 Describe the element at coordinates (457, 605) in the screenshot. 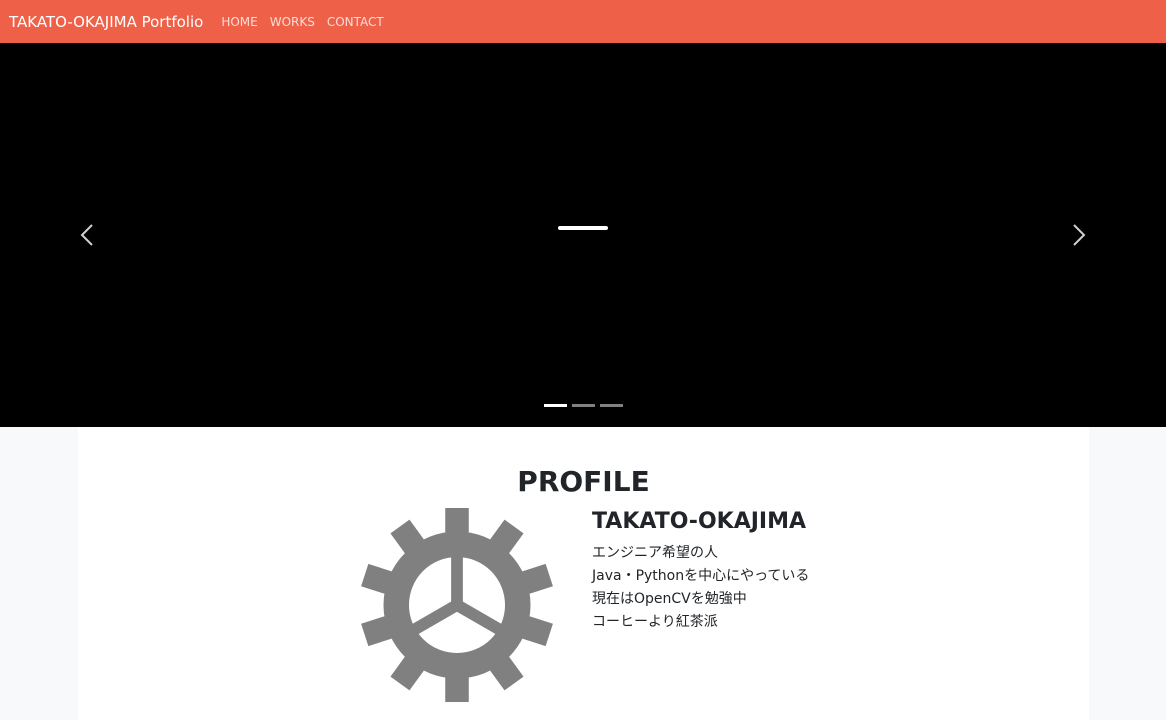

I see `gear-icon` at that location.